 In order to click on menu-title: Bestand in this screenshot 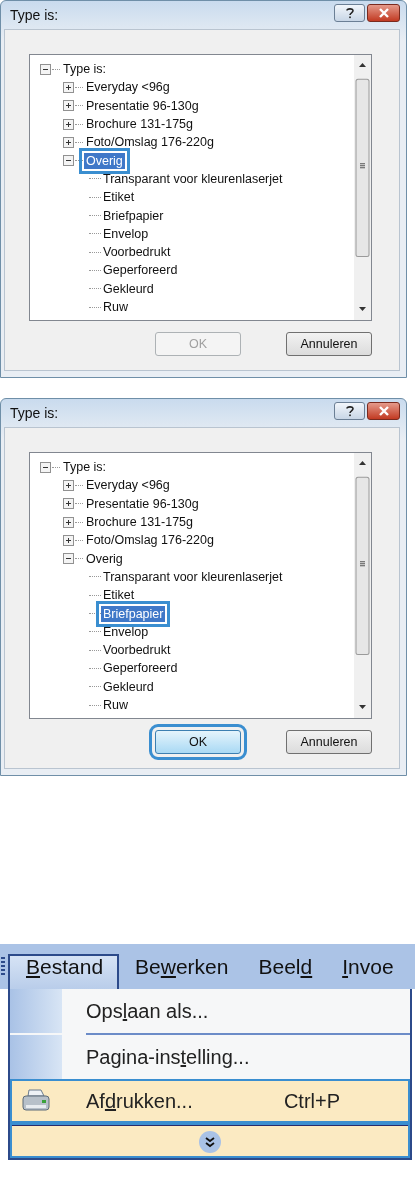, I will do `click(64, 971)`.